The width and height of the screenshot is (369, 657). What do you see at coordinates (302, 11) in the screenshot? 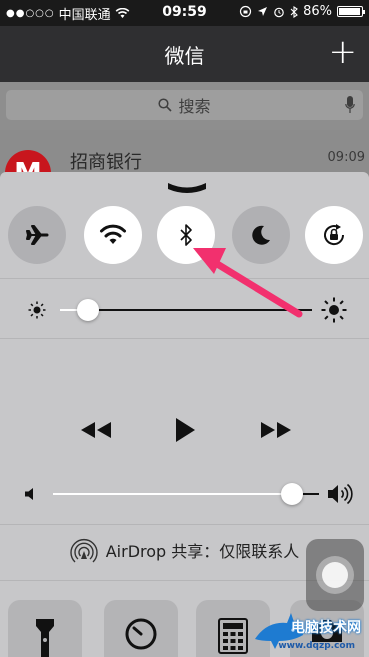
I see `status-right: 86%` at bounding box center [302, 11].